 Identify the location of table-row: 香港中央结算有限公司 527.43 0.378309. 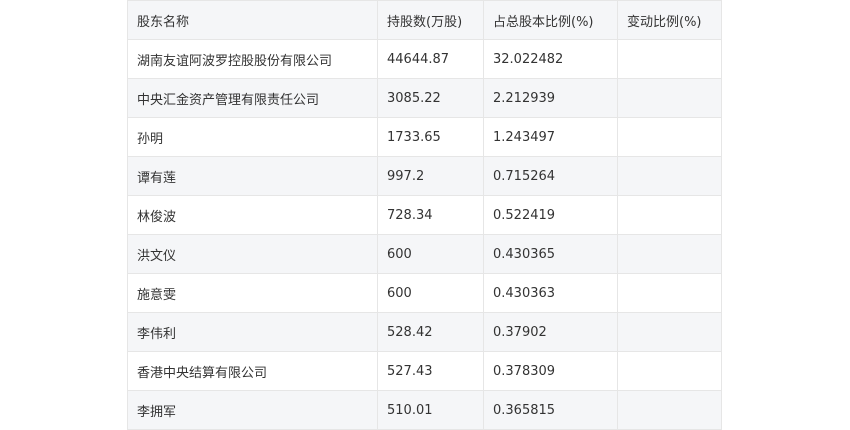
(424, 371).